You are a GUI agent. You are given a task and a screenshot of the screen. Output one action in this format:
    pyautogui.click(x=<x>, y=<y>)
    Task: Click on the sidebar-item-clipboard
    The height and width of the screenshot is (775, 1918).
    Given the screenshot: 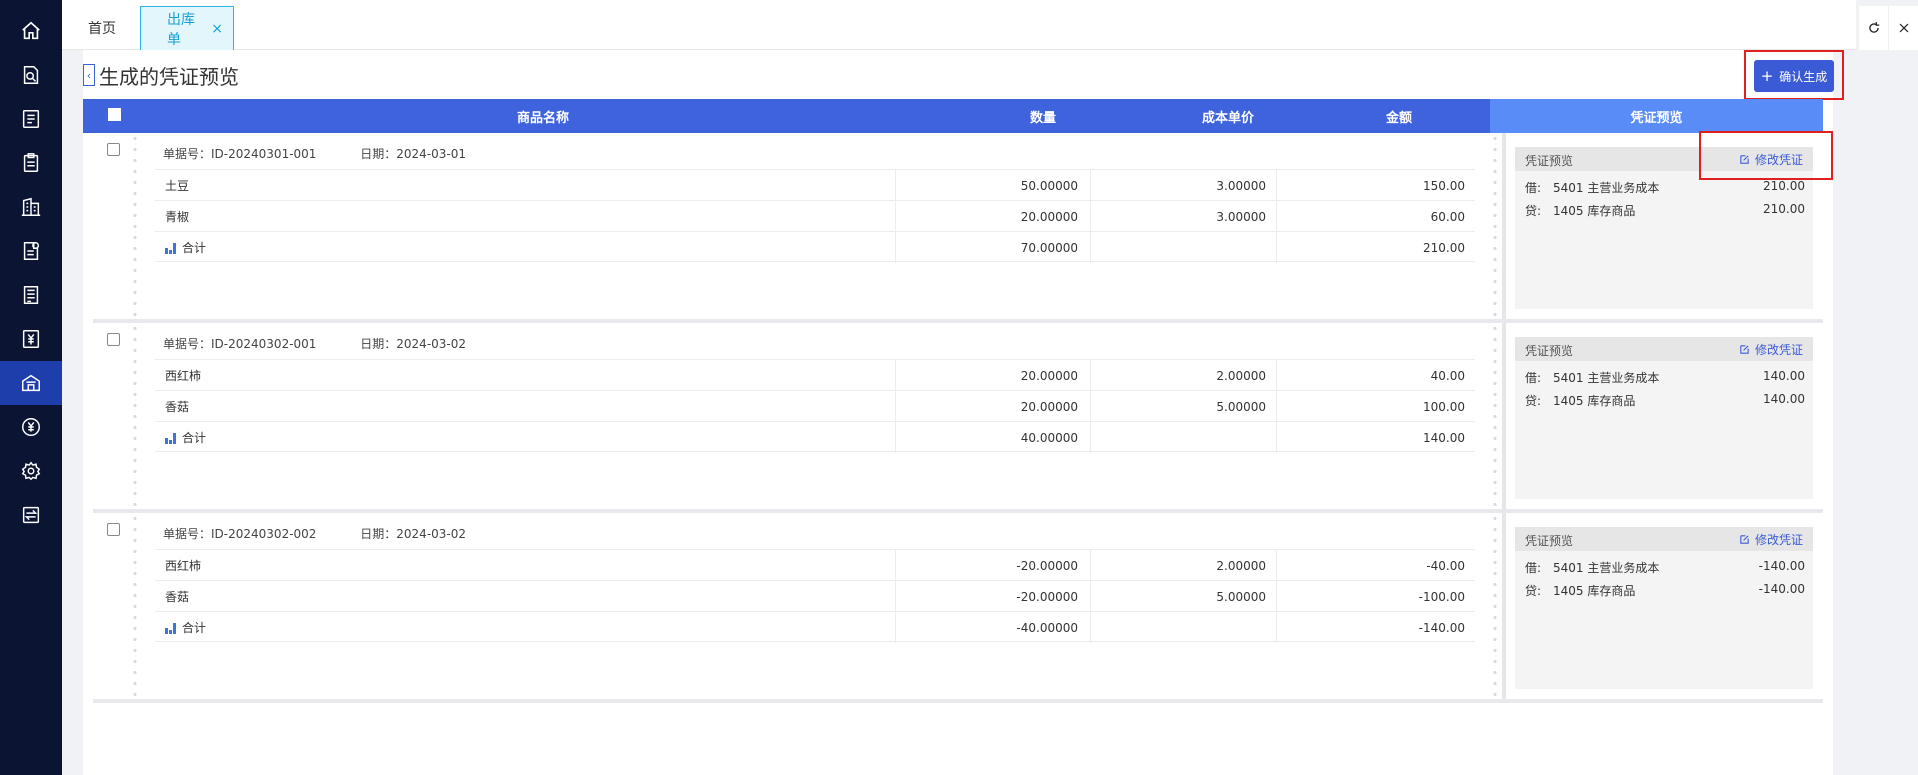 What is the action you would take?
    pyautogui.click(x=31, y=163)
    